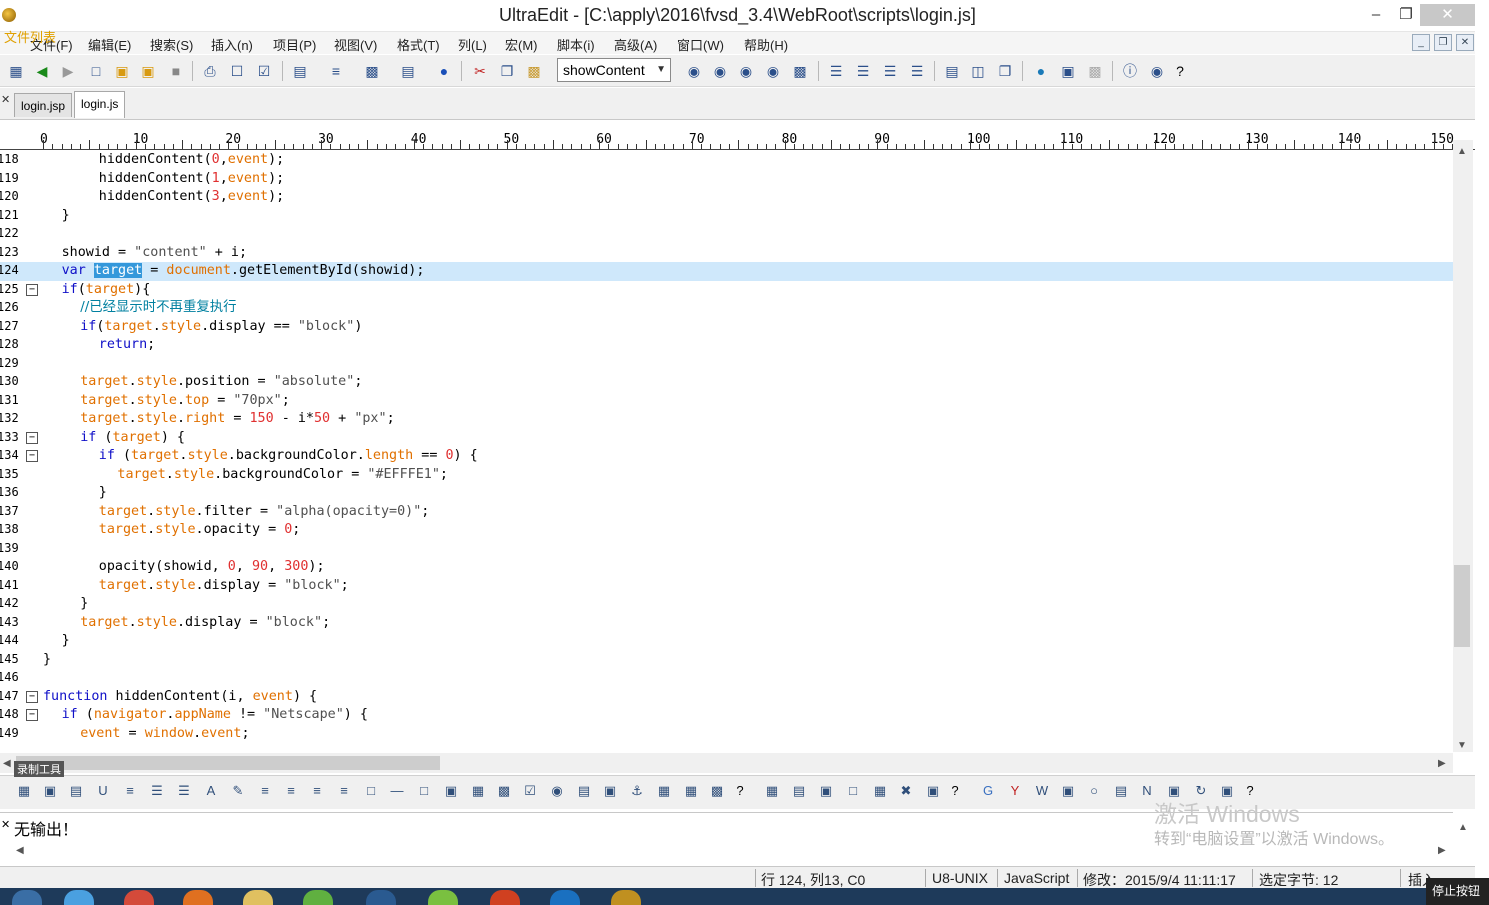 The height and width of the screenshot is (905, 1489). I want to click on menu-project: 项目(P), so click(294, 44).